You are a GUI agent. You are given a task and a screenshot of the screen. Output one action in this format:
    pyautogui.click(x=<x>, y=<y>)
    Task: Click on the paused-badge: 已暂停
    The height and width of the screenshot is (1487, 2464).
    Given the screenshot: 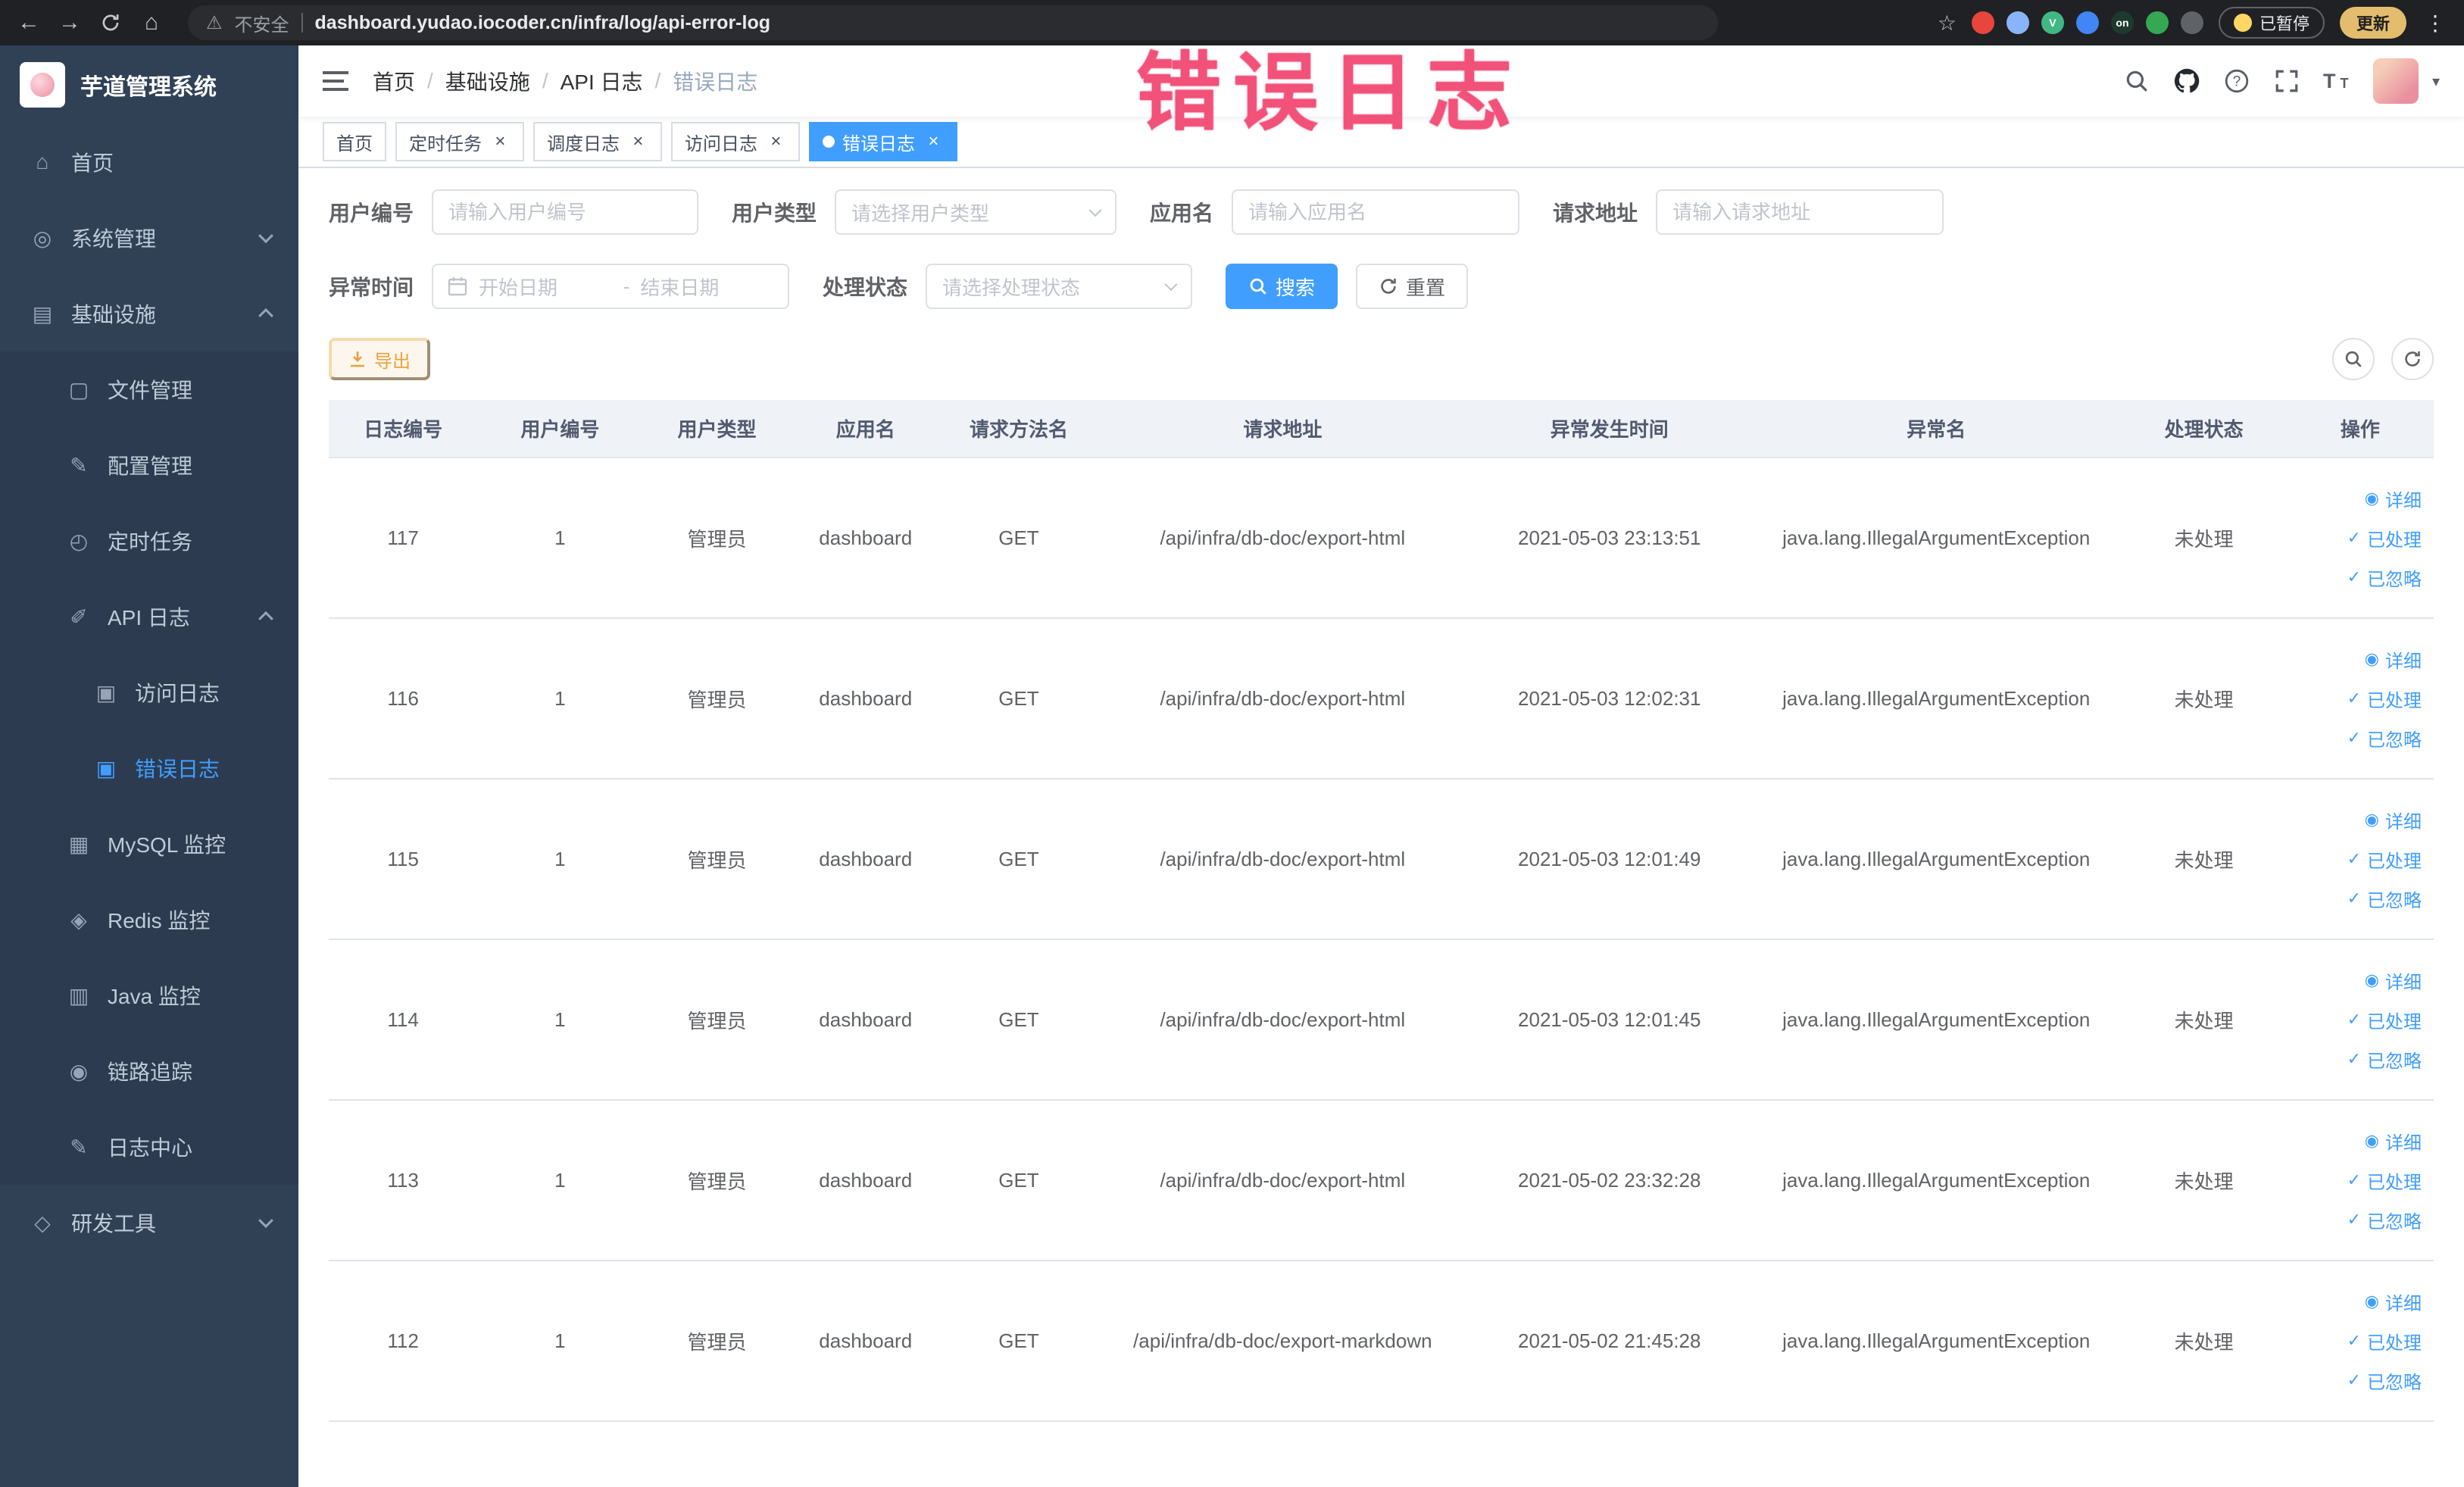 What is the action you would take?
    pyautogui.click(x=2271, y=23)
    